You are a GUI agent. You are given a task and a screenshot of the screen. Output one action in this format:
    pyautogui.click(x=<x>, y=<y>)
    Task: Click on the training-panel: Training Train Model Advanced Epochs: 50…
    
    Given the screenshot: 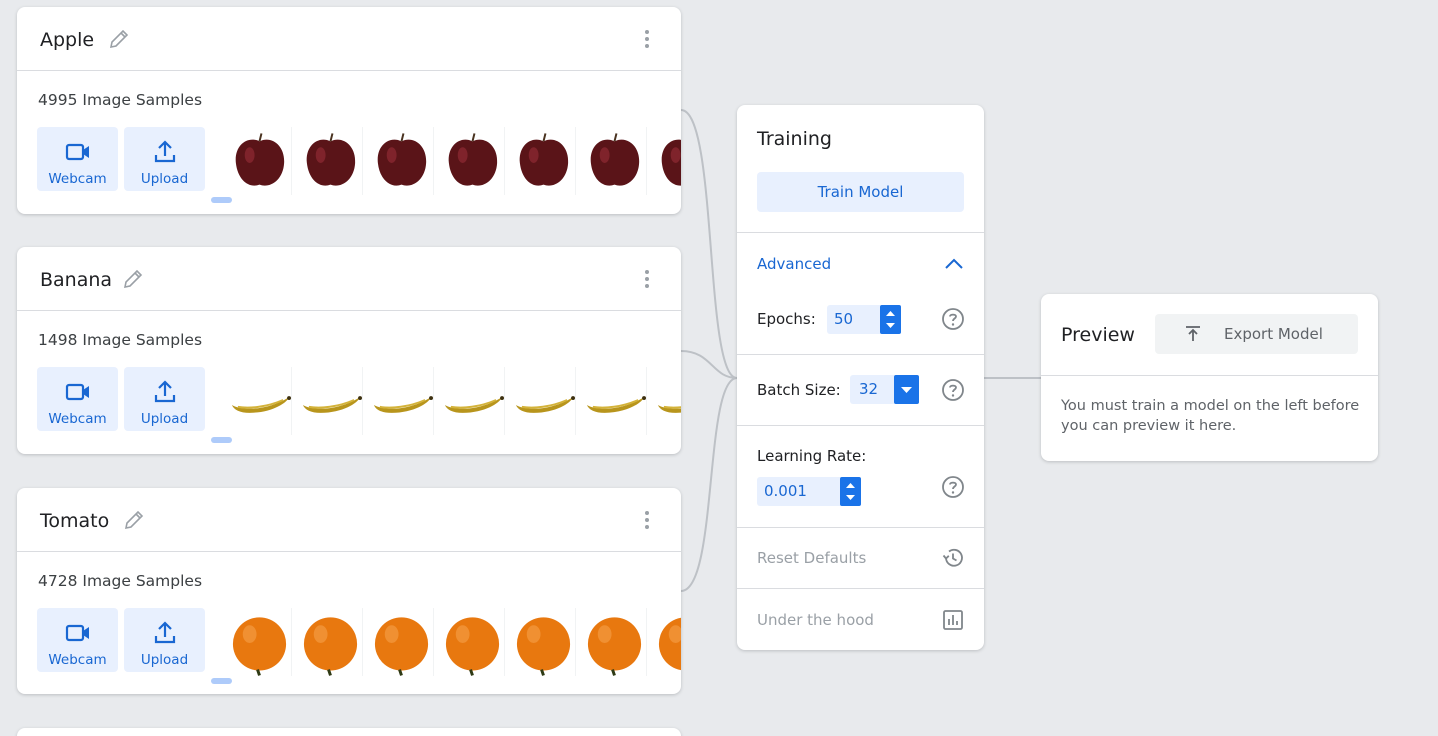 What is the action you would take?
    pyautogui.click(x=860, y=377)
    